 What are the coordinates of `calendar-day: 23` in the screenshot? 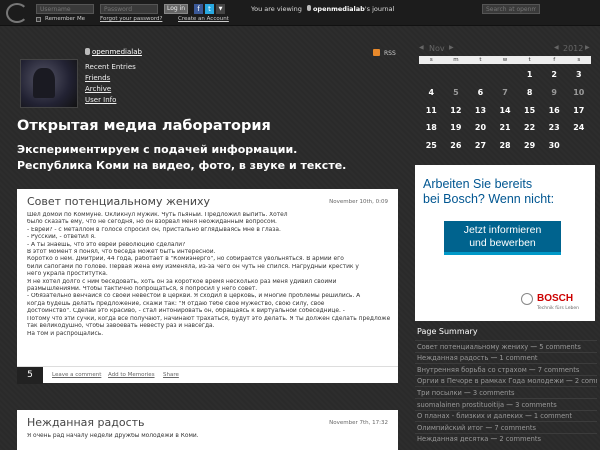 It's located at (554, 128).